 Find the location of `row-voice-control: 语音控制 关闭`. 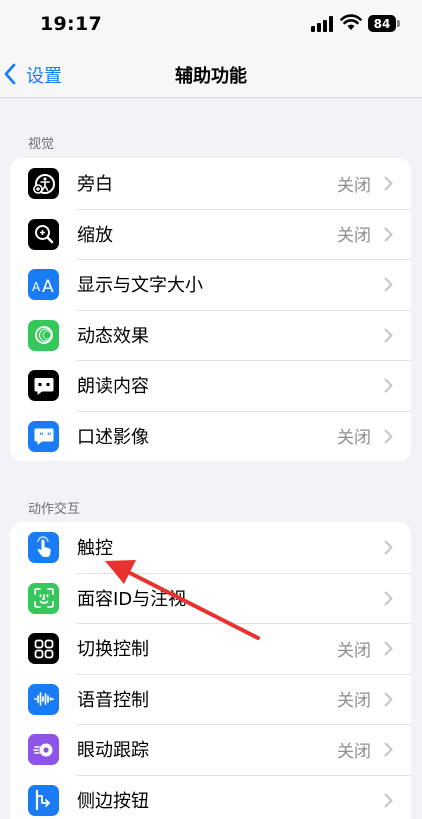

row-voice-control: 语音控制 关闭 is located at coordinates (210, 699).